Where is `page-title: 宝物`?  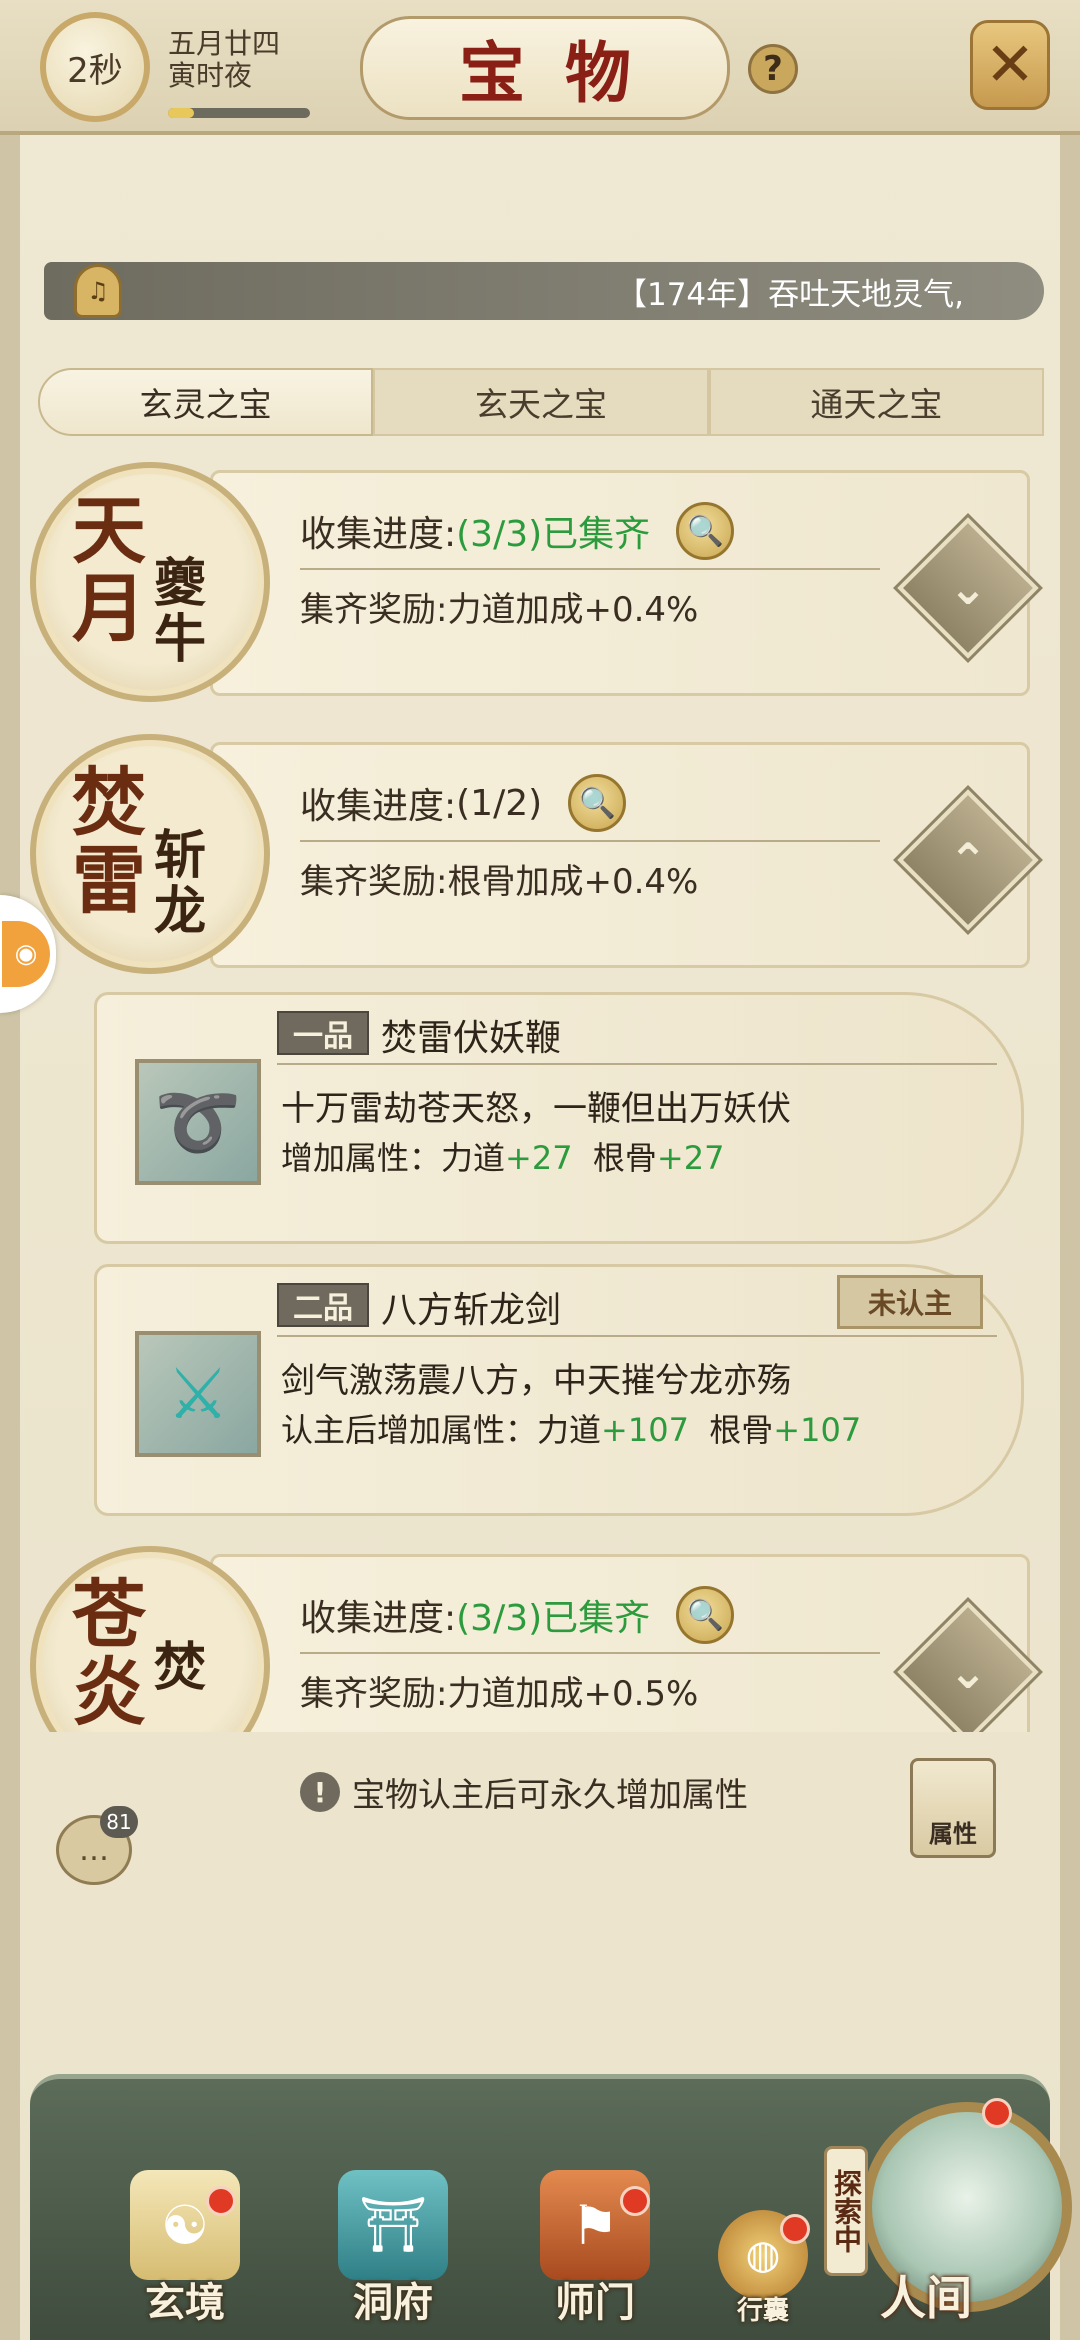
page-title: 宝物 is located at coordinates (545, 68).